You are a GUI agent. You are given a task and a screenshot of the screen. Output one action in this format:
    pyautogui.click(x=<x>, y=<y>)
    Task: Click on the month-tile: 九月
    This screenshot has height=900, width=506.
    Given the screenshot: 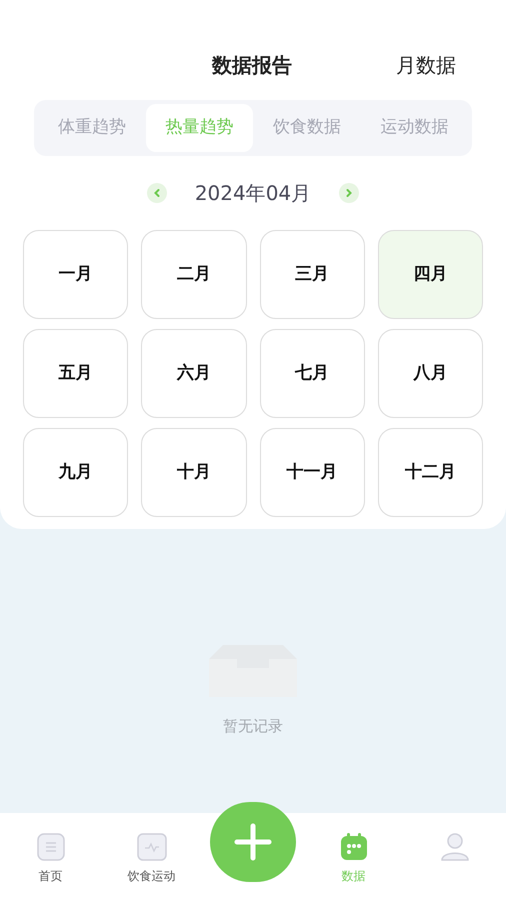 What is the action you would take?
    pyautogui.click(x=75, y=472)
    